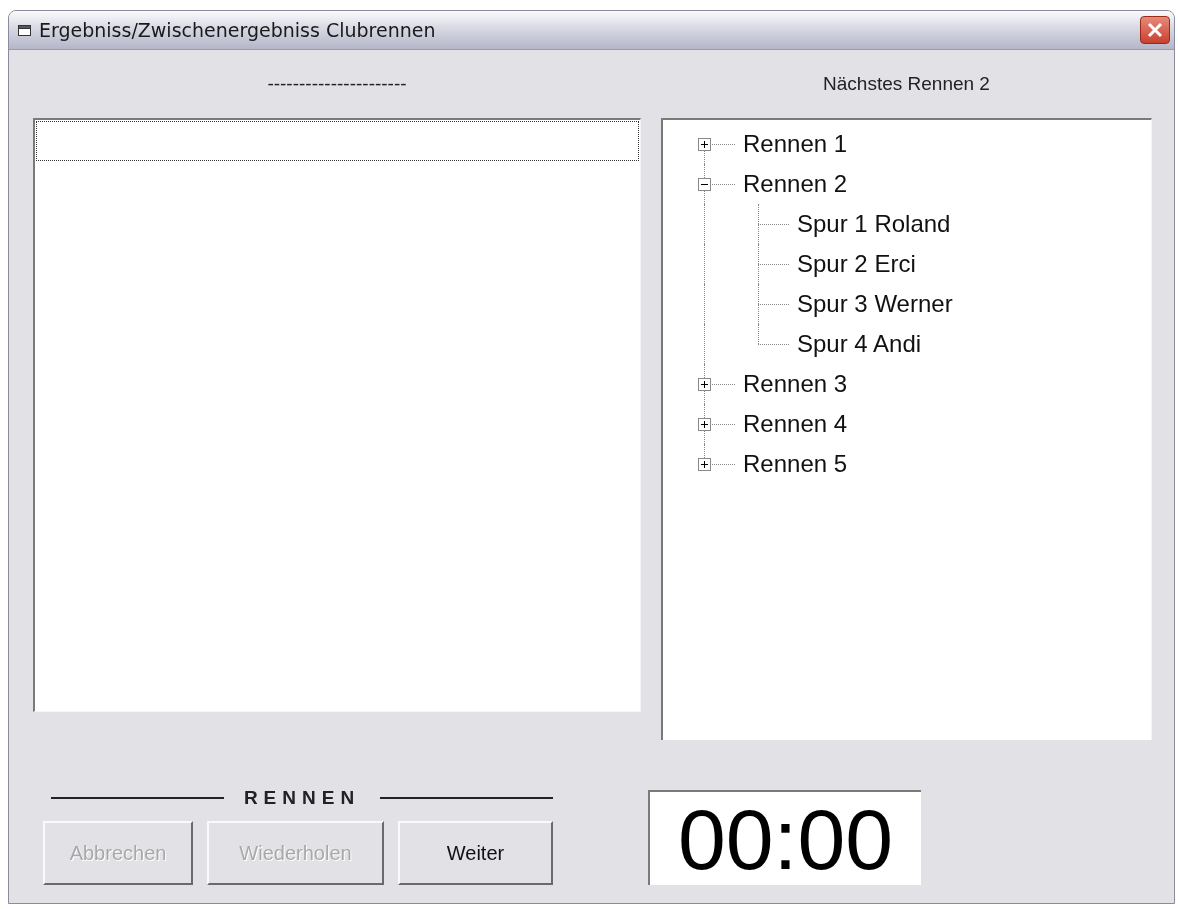 This screenshot has height=909, width=1178. I want to click on timer-display: 00:00, so click(784, 837).